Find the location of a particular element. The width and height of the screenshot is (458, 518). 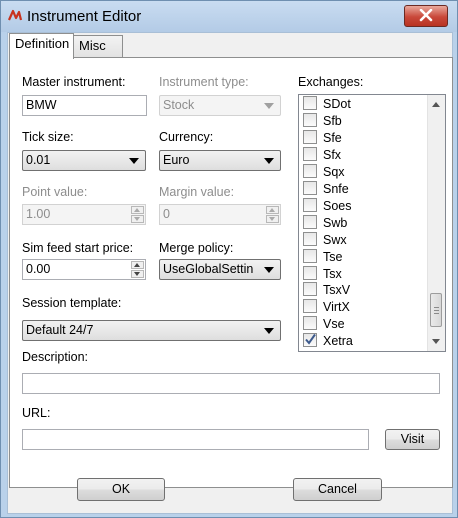

exchange-item-label: Tsx is located at coordinates (332, 273).